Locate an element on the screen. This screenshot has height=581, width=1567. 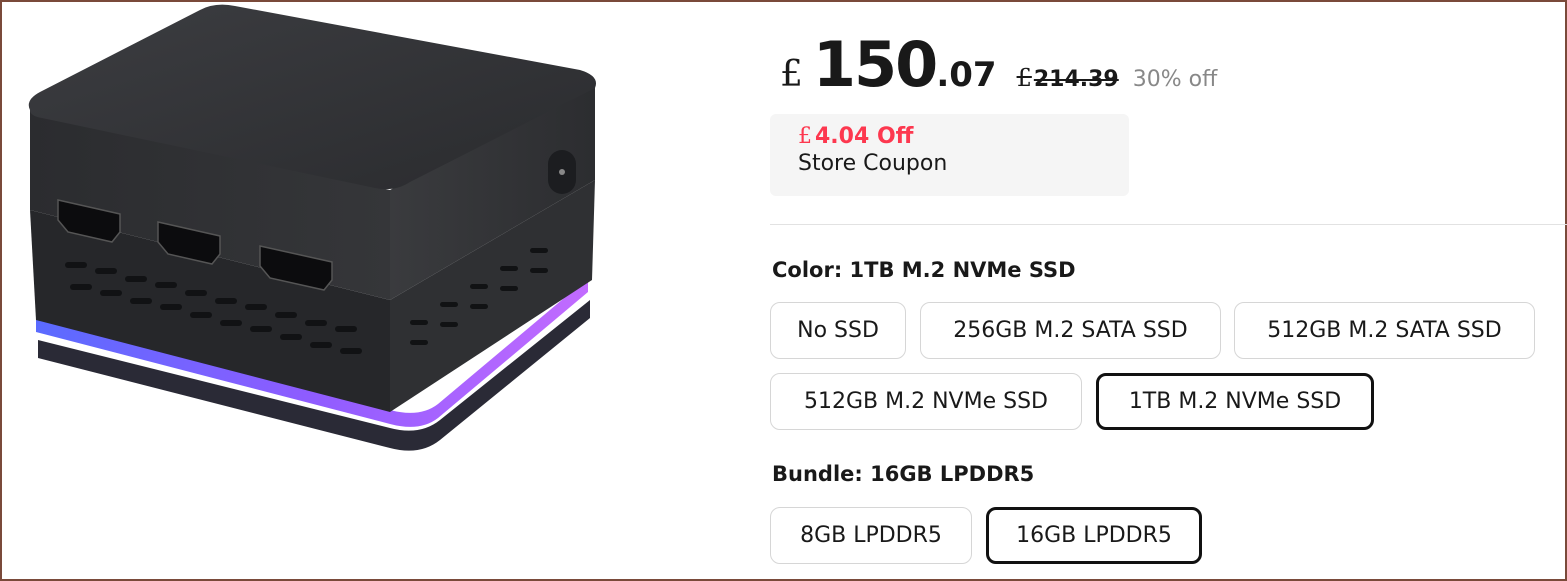
coupon-label: Store Coupon is located at coordinates (873, 163).